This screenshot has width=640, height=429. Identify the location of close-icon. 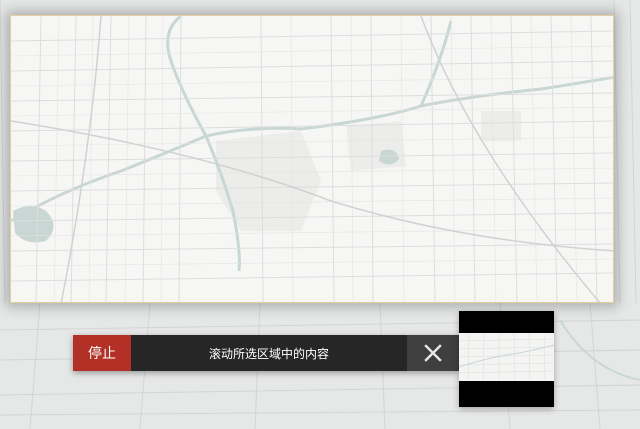
(433, 353).